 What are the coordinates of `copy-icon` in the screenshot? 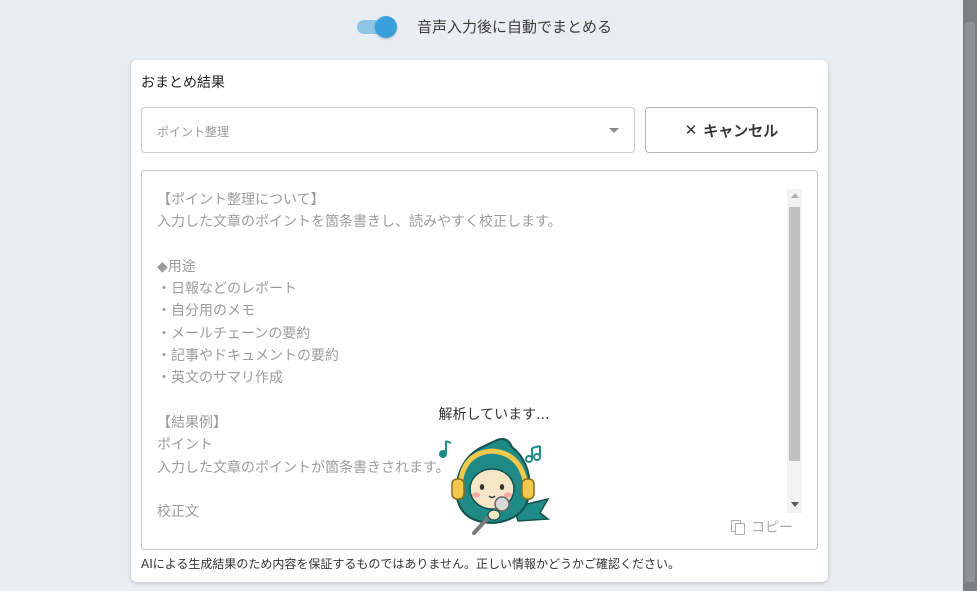 It's located at (738, 527).